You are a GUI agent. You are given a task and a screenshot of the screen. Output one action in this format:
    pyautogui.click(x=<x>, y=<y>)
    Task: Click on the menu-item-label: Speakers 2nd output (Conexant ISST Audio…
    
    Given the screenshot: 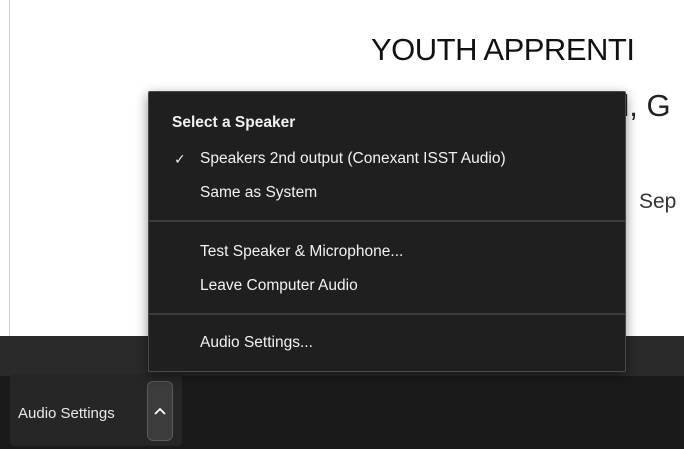 What is the action you would take?
    pyautogui.click(x=353, y=158)
    